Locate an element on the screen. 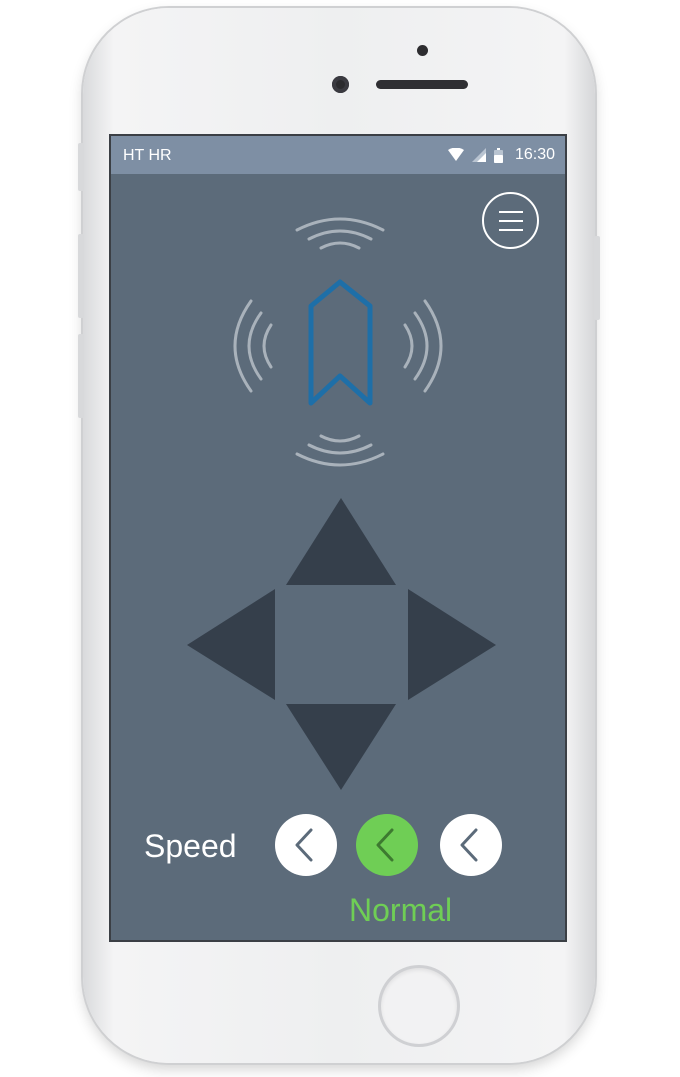 Image resolution: width=680 pixels, height=1077 pixels. proximity-sensor is located at coordinates (422, 50).